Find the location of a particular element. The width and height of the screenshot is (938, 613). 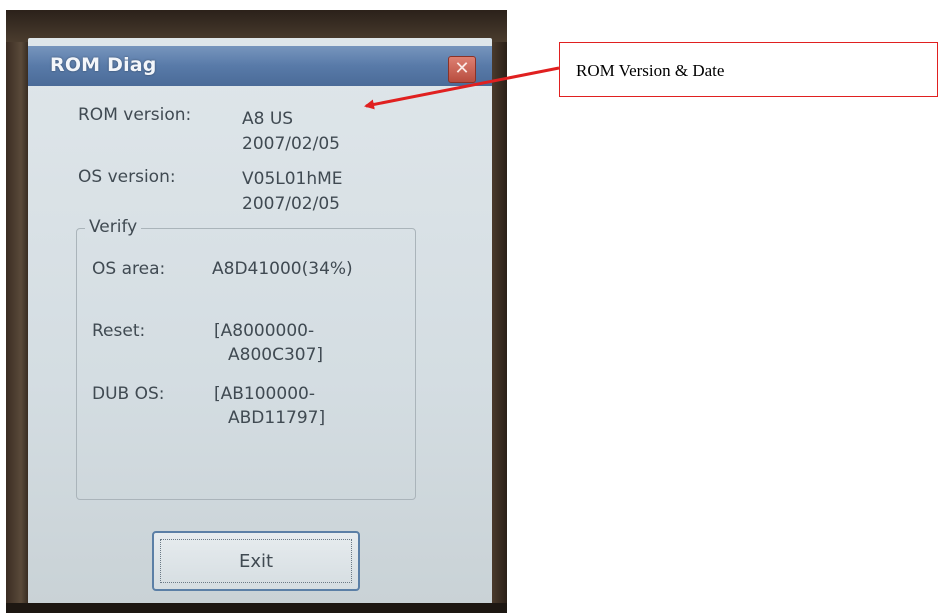

annotation-callout: ROM Version & Date is located at coordinates (748, 69).